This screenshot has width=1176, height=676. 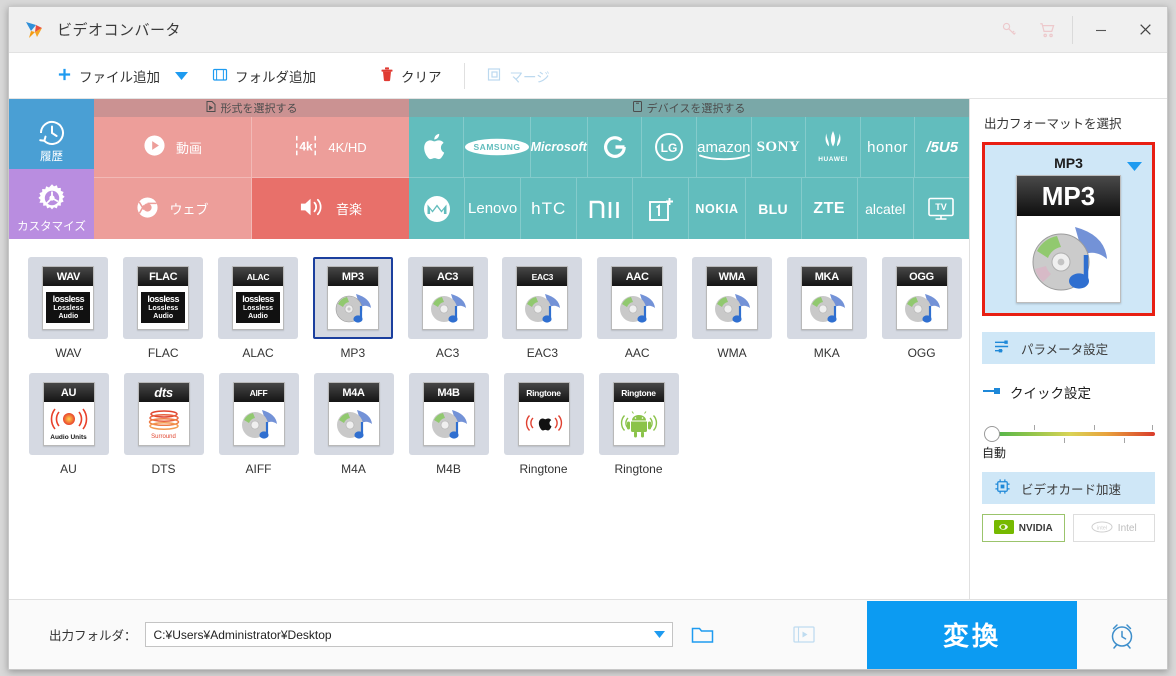 I want to click on card-badge: M4B, so click(x=448, y=392).